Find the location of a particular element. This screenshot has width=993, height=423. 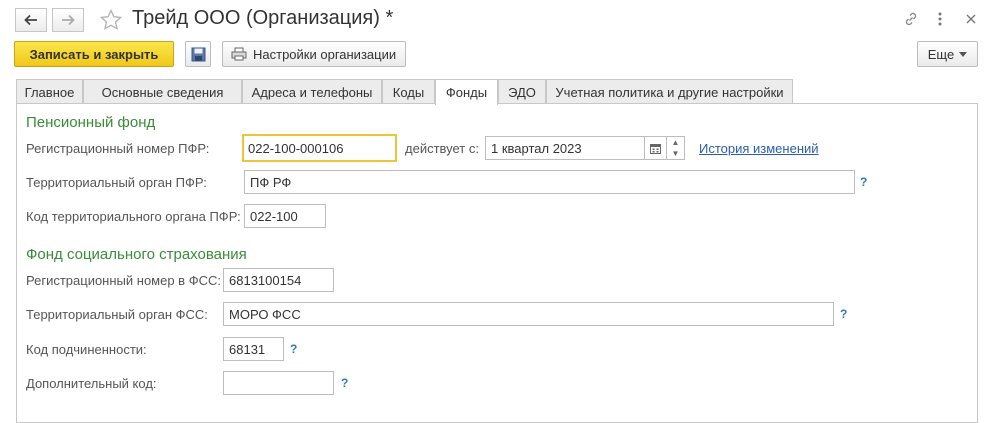

valid-from-input: 1 квартал 2023 is located at coordinates (565, 148).